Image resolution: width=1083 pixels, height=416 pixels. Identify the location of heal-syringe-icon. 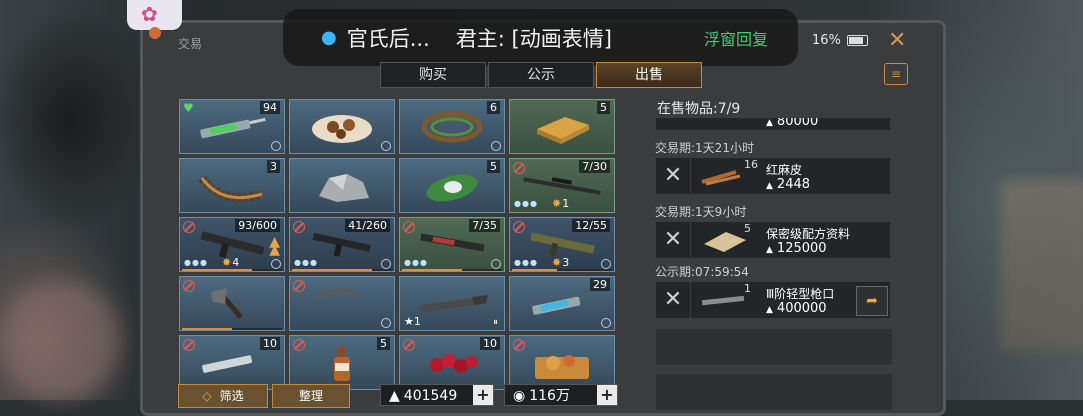
(233, 127).